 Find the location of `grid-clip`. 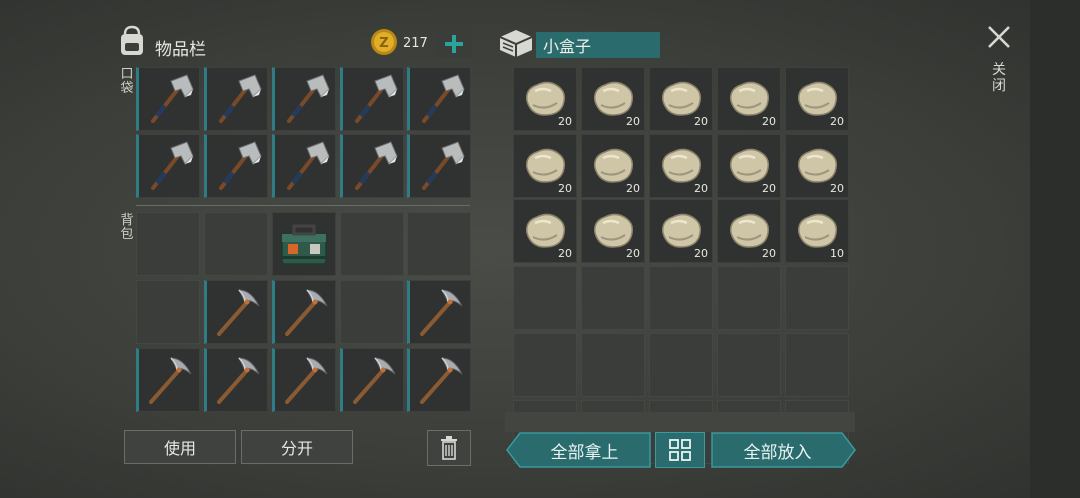

grid-clip is located at coordinates (680, 422).